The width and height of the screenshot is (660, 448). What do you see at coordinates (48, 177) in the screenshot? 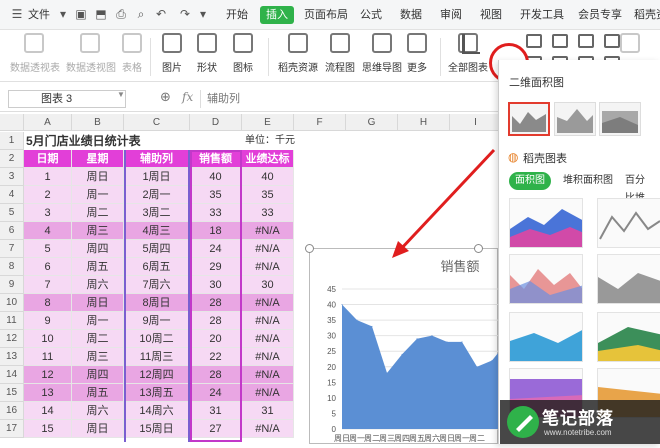
I see `table-cell: 1` at bounding box center [48, 177].